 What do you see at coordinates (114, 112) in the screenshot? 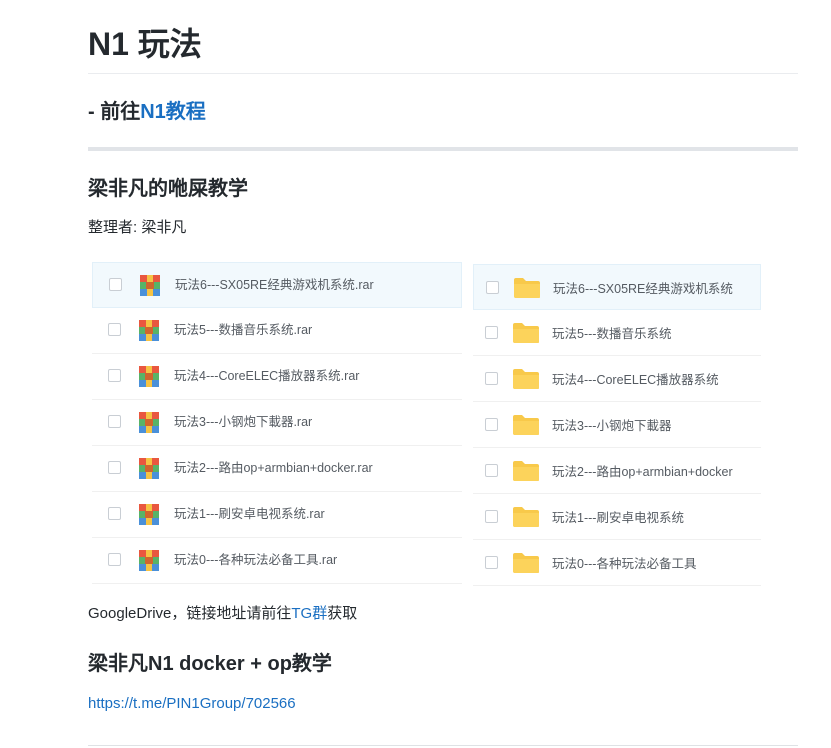
I see `goto-prefix: - 前往` at bounding box center [114, 112].